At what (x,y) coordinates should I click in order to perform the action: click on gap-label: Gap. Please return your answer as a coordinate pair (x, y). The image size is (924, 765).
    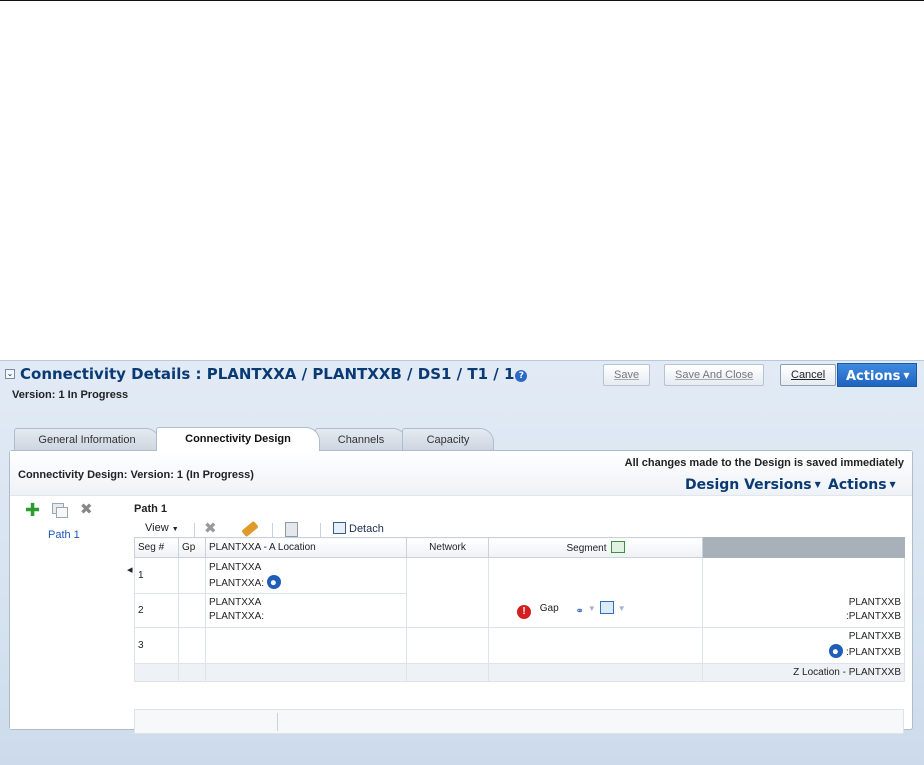
    Looking at the image, I should click on (549, 609).